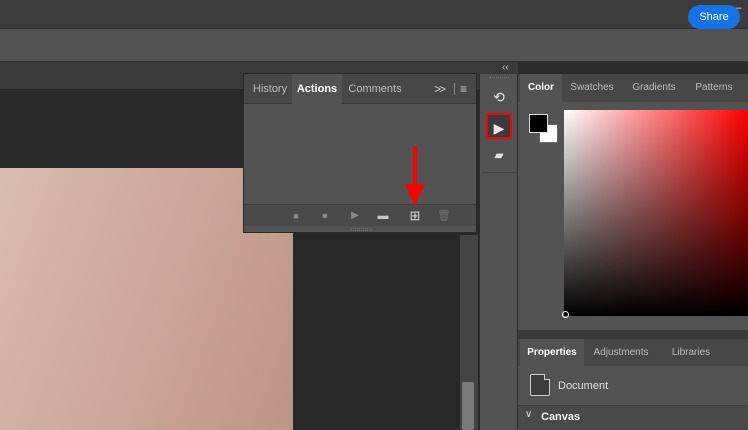  I want to click on tab-properties: Properties, so click(552, 353).